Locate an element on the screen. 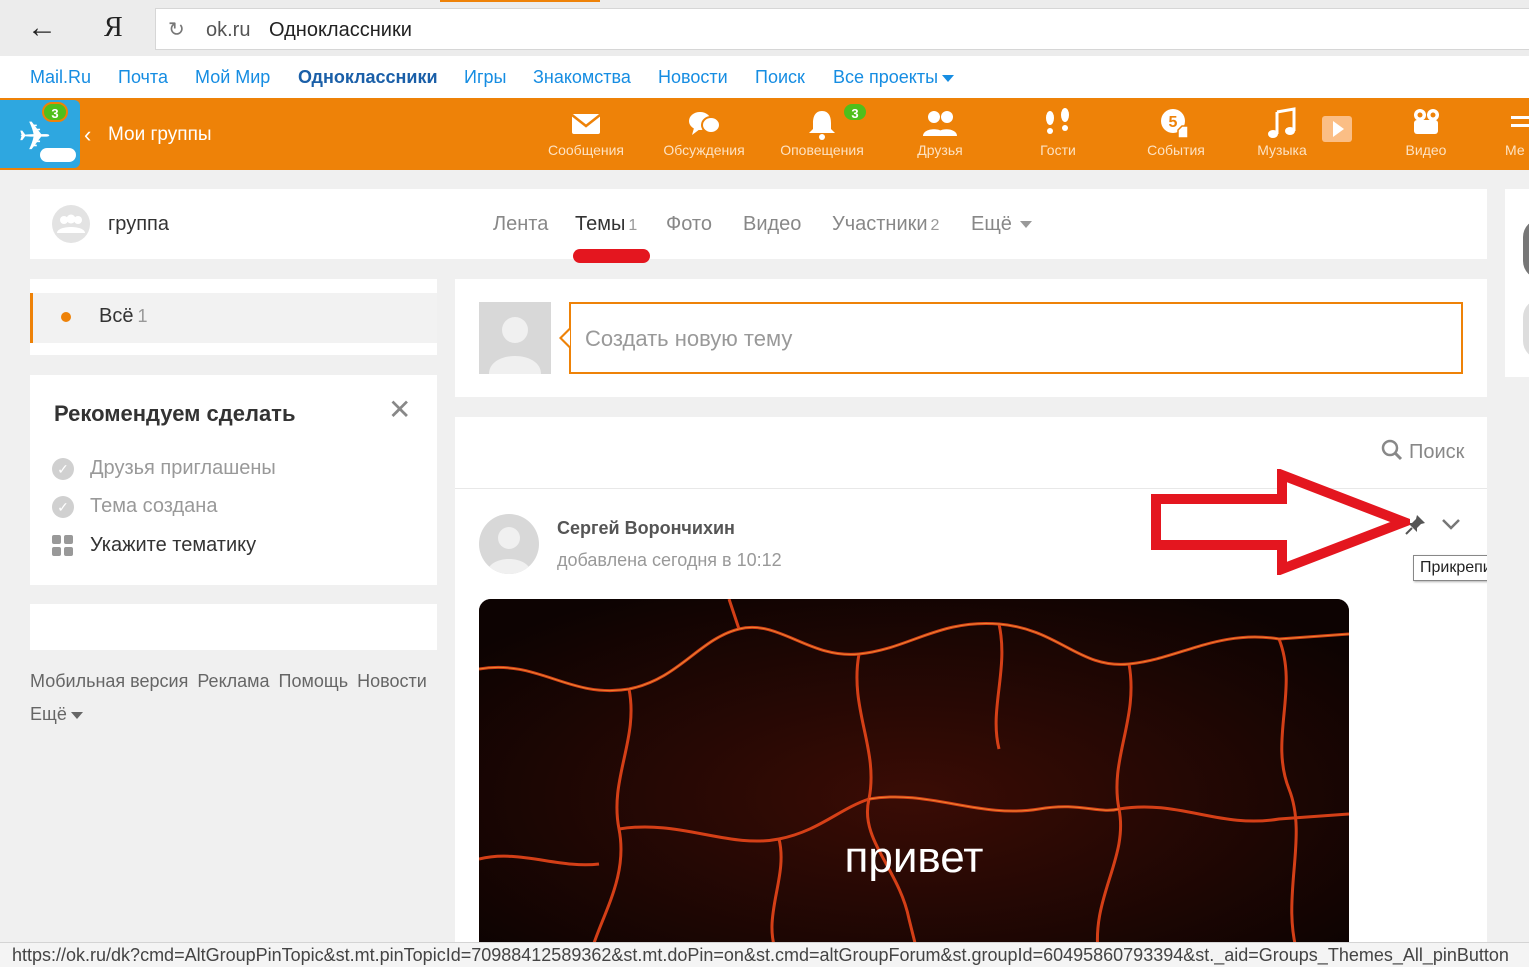 This screenshot has width=1529, height=967. nav-friends: Друзья is located at coordinates (940, 136).